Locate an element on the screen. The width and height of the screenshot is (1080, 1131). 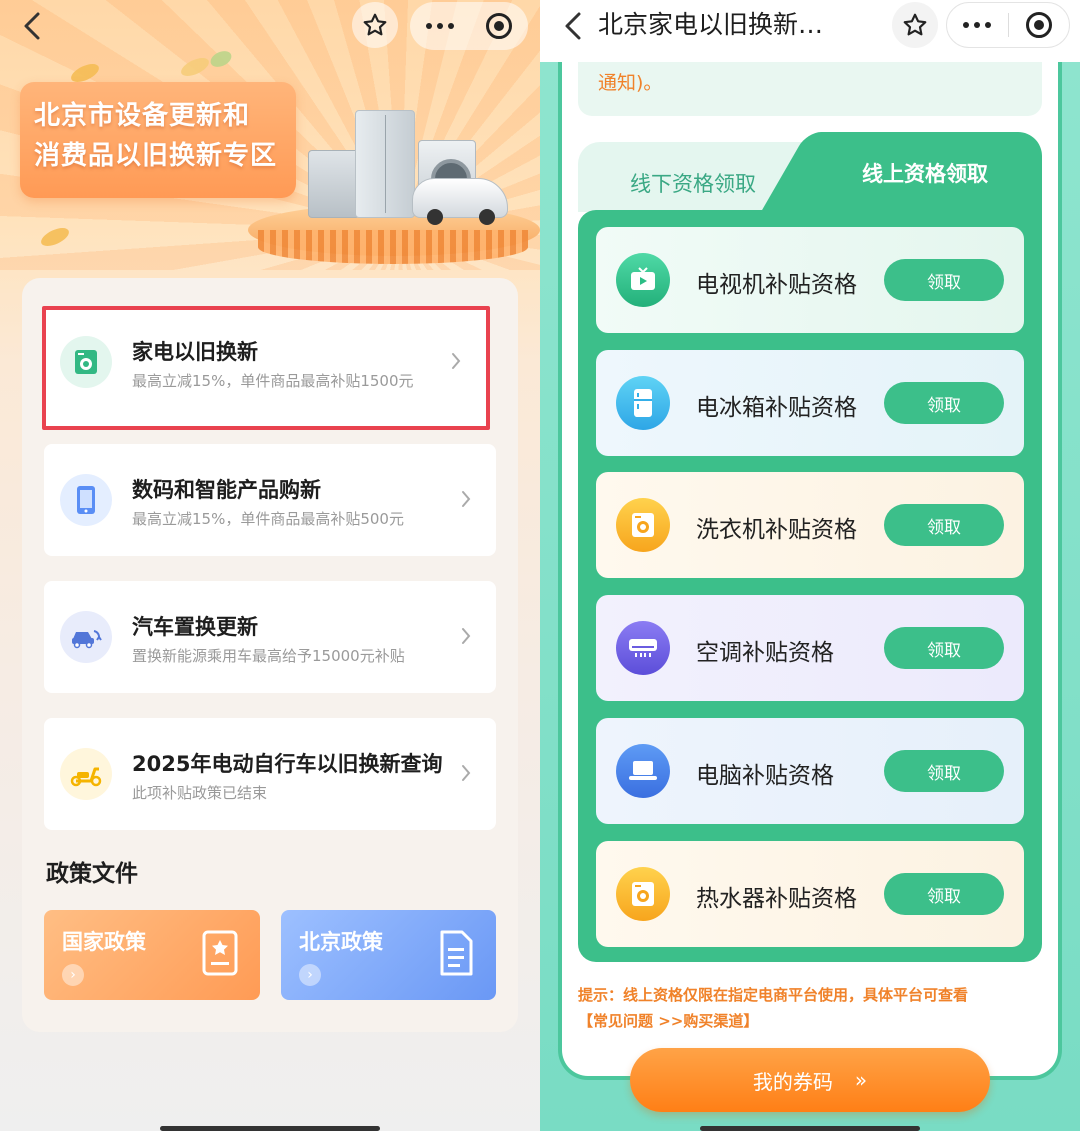
service-subtitle: 最高立减15%，单件商品最高补贴1500元 is located at coordinates (273, 381).